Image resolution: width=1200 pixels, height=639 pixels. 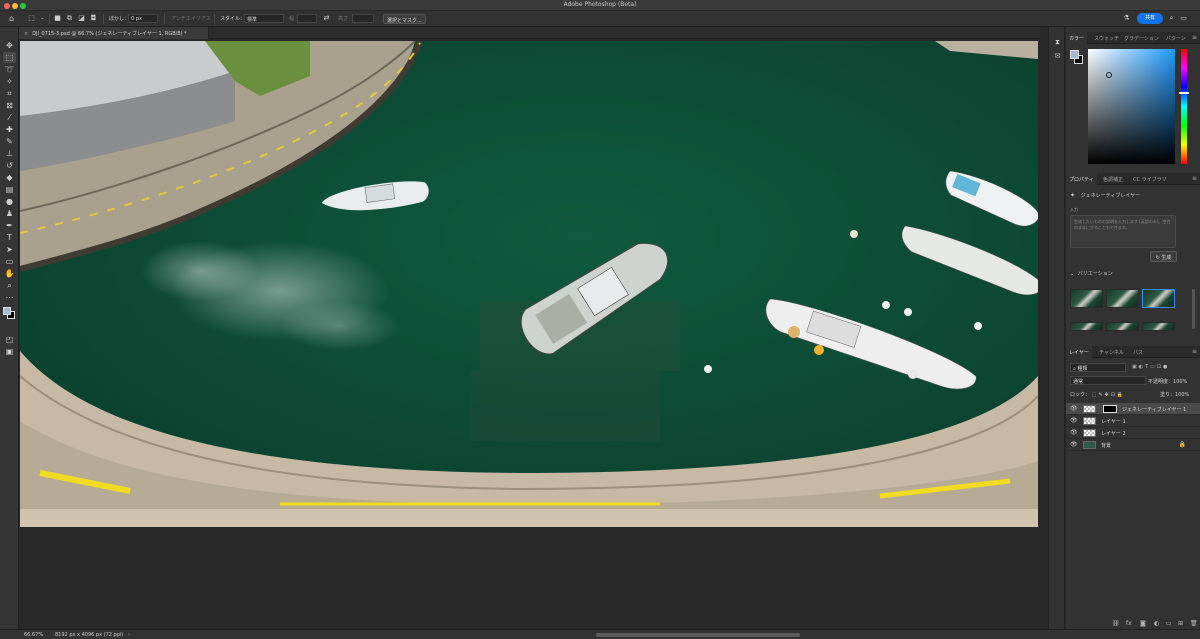 I want to click on link-layers-icon: ⛓, so click(x=1116, y=623).